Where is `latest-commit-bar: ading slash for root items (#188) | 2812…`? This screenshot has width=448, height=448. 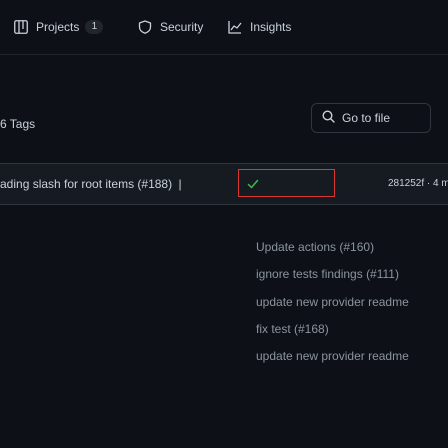
latest-commit-bar: ading slash for root items (#188) | 2812… is located at coordinates (224, 184).